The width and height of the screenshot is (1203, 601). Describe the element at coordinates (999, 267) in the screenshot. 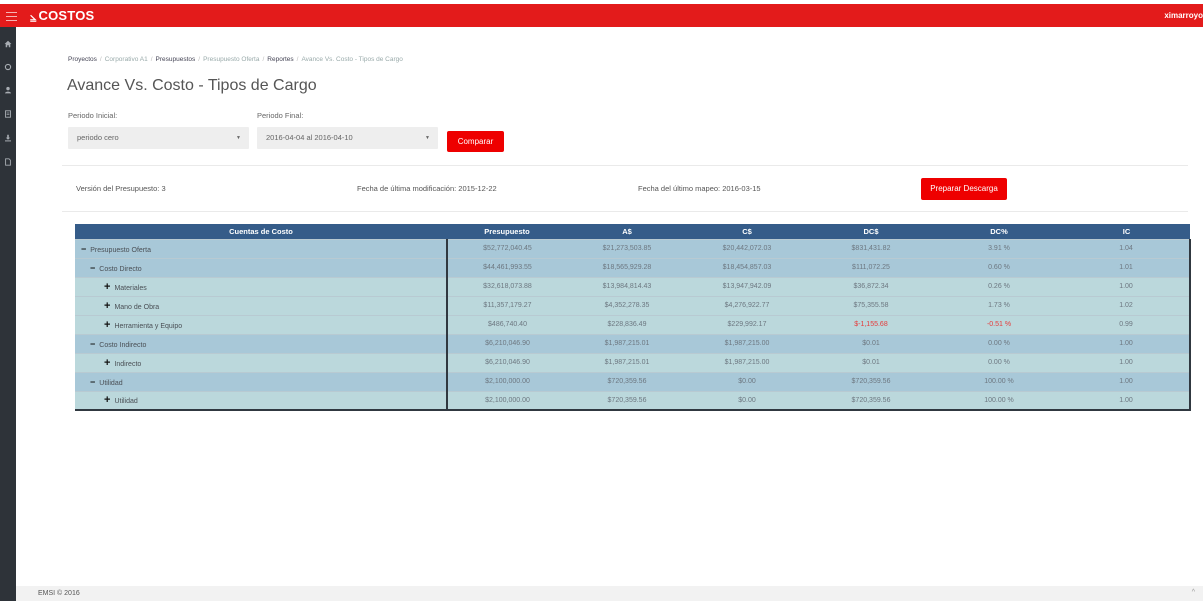

I see `dc-percent-cell: 0.60 %` at that location.